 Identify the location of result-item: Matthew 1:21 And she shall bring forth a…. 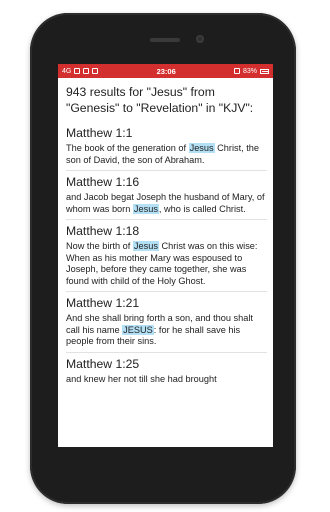
(166, 322).